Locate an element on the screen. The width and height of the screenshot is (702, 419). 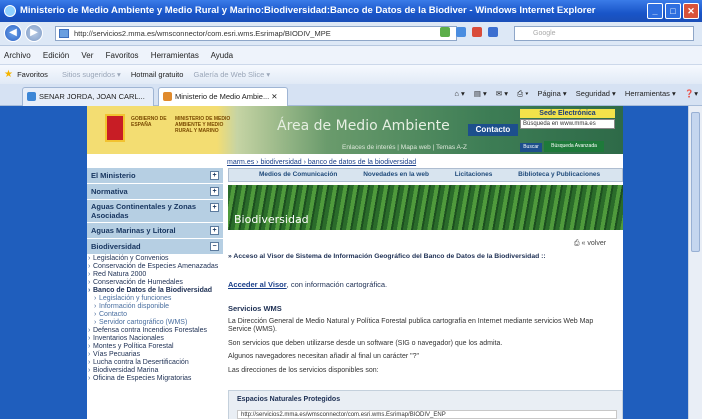
menu-ver: Ver is located at coordinates (87, 55).